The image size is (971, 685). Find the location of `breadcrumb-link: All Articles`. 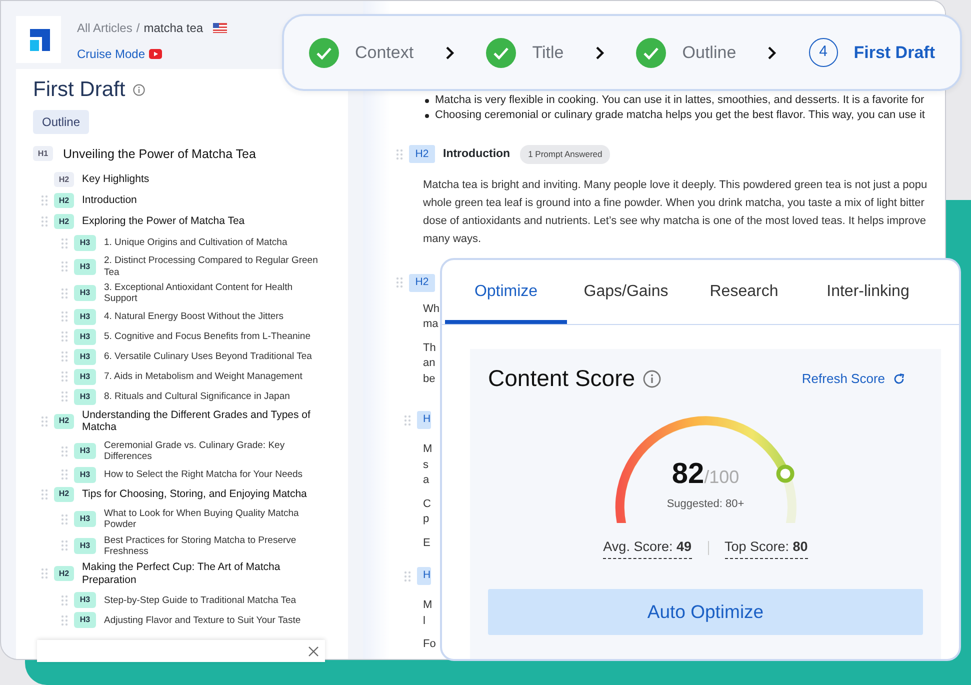

breadcrumb-link: All Articles is located at coordinates (104, 28).